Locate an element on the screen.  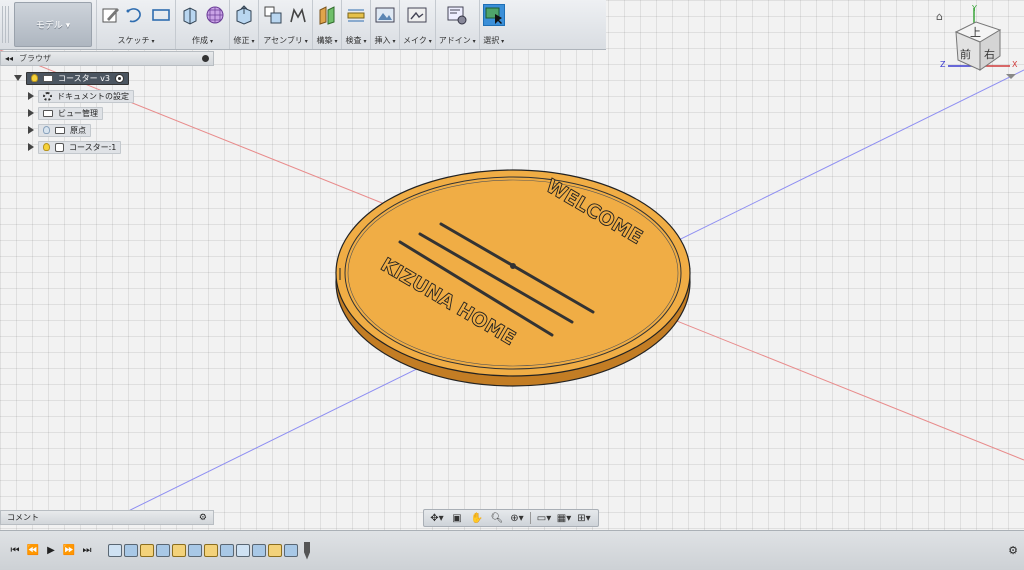
comments-label: コメント is located at coordinates (23, 517).